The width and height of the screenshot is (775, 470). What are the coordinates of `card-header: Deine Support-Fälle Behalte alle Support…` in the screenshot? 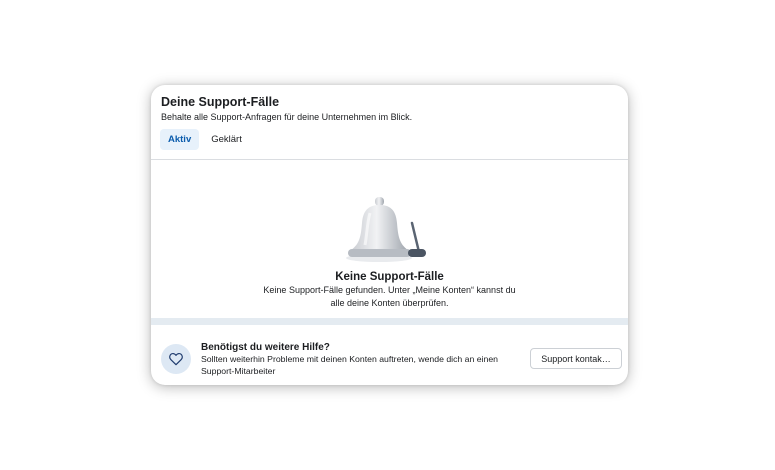 It's located at (389, 109).